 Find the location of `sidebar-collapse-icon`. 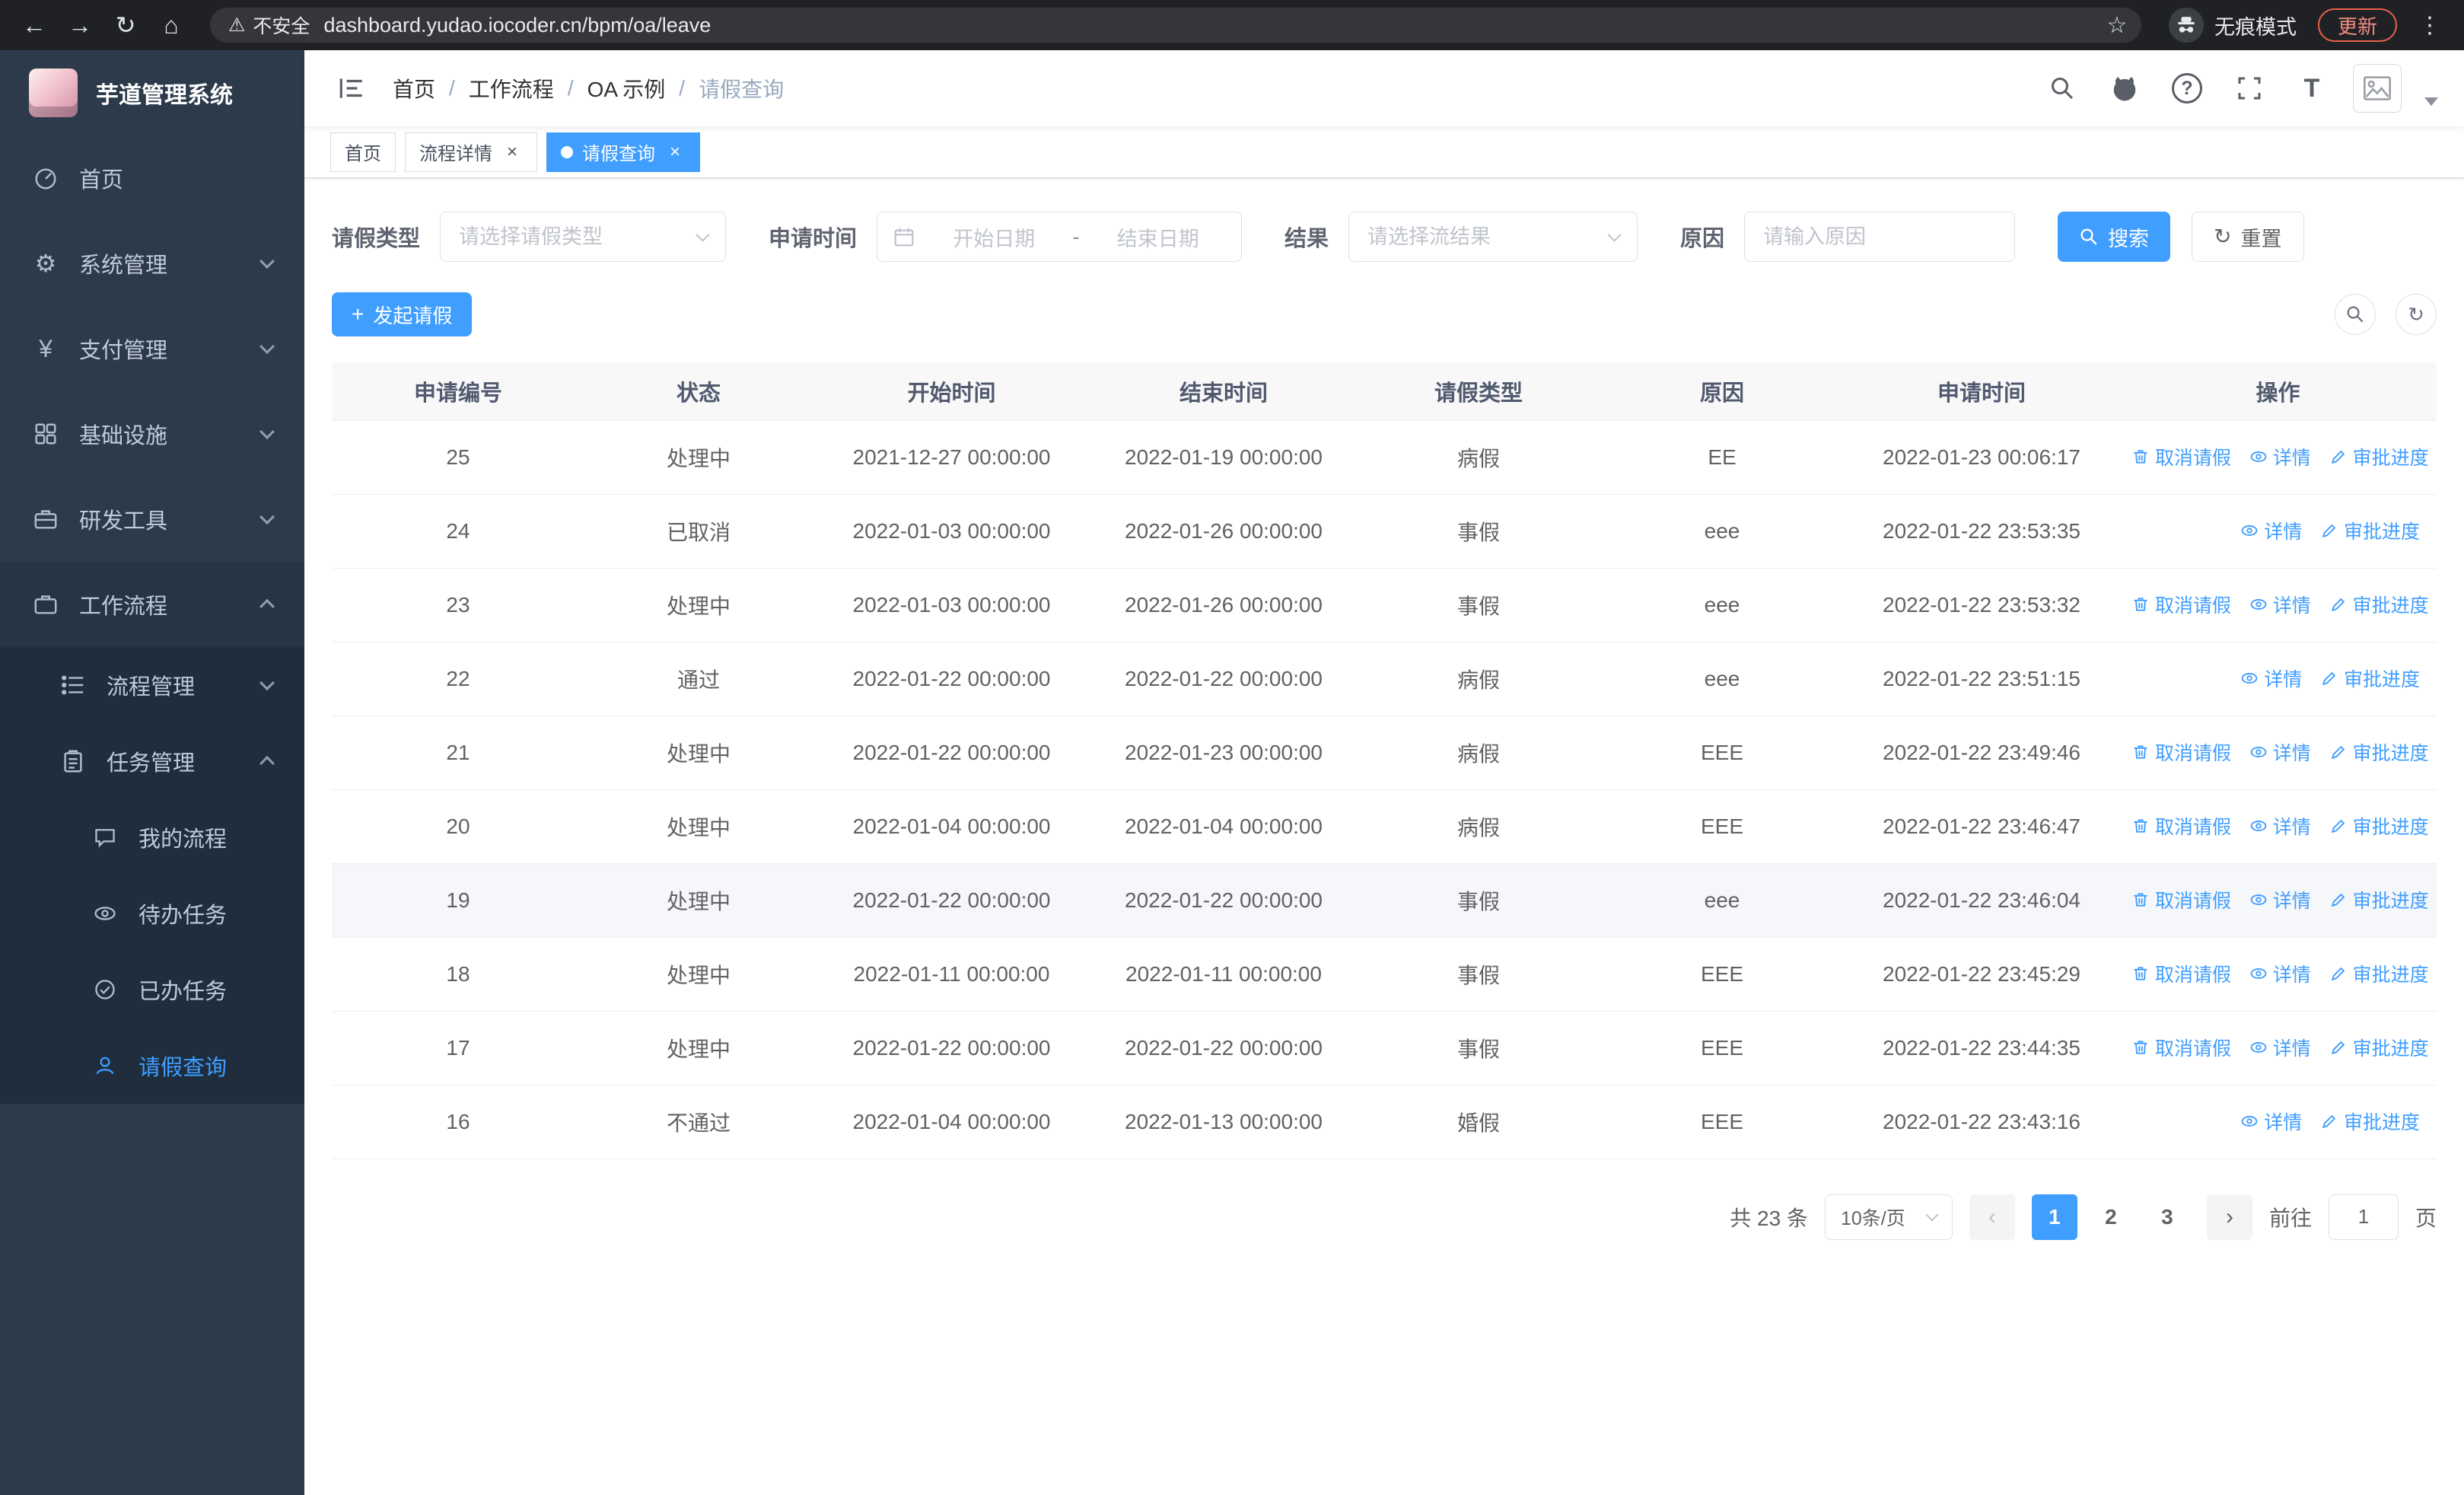

sidebar-collapse-icon is located at coordinates (351, 89).